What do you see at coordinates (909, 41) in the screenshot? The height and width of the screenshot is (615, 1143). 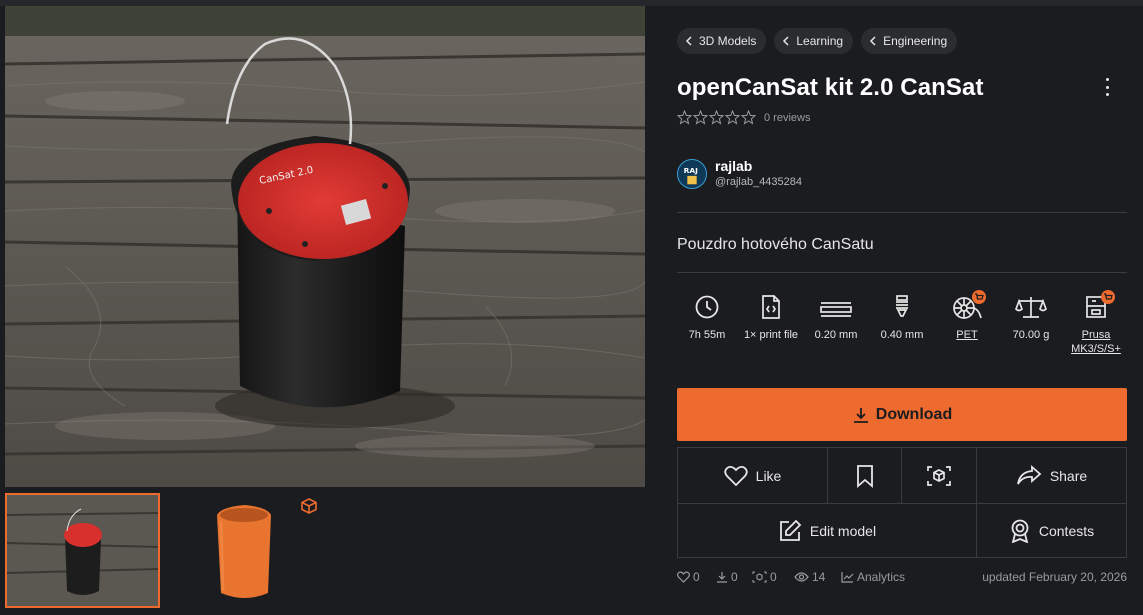 I see `breadcrumb-engineering: Engineering` at bounding box center [909, 41].